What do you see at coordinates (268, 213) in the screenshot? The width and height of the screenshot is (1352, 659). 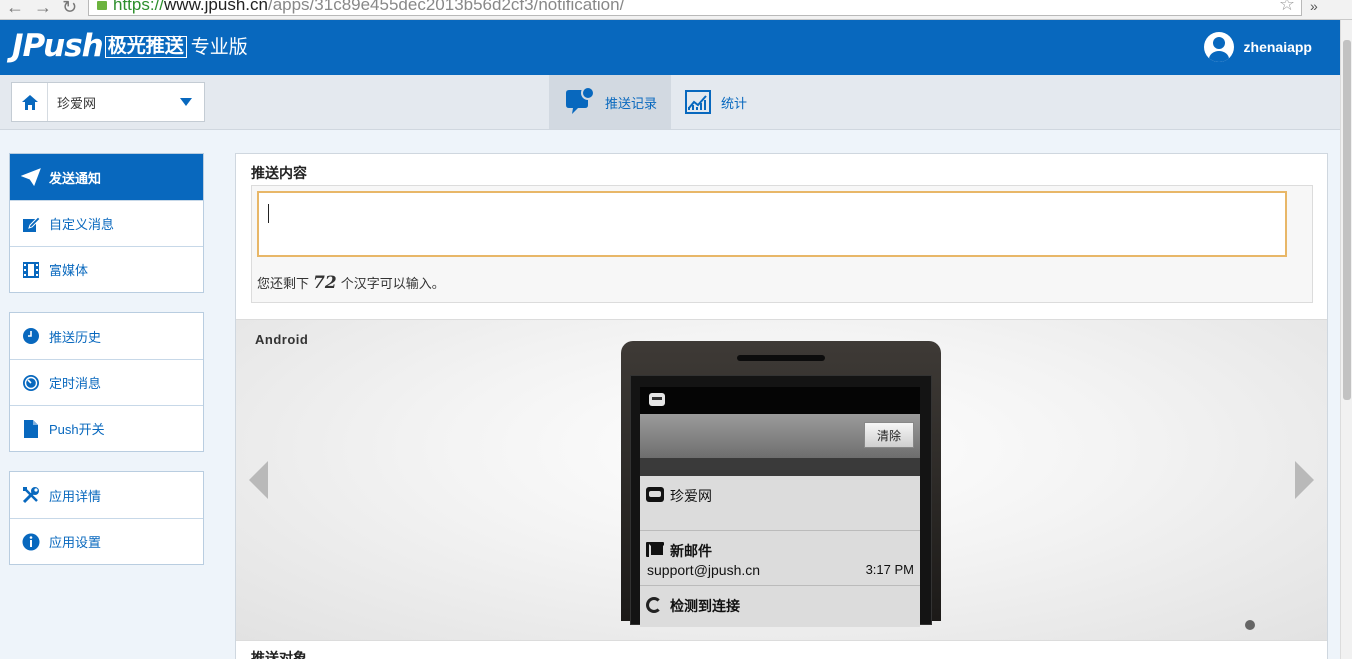 I see `text-cursor` at bounding box center [268, 213].